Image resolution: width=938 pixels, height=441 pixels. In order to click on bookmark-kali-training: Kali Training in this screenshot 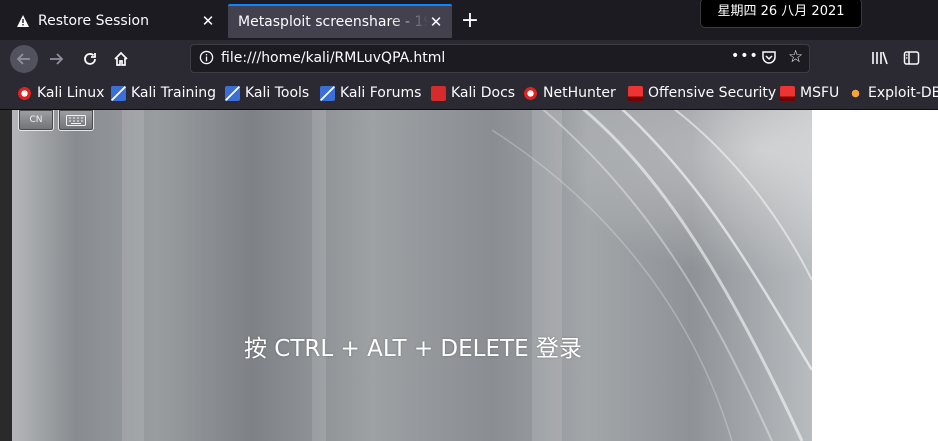, I will do `click(163, 93)`.